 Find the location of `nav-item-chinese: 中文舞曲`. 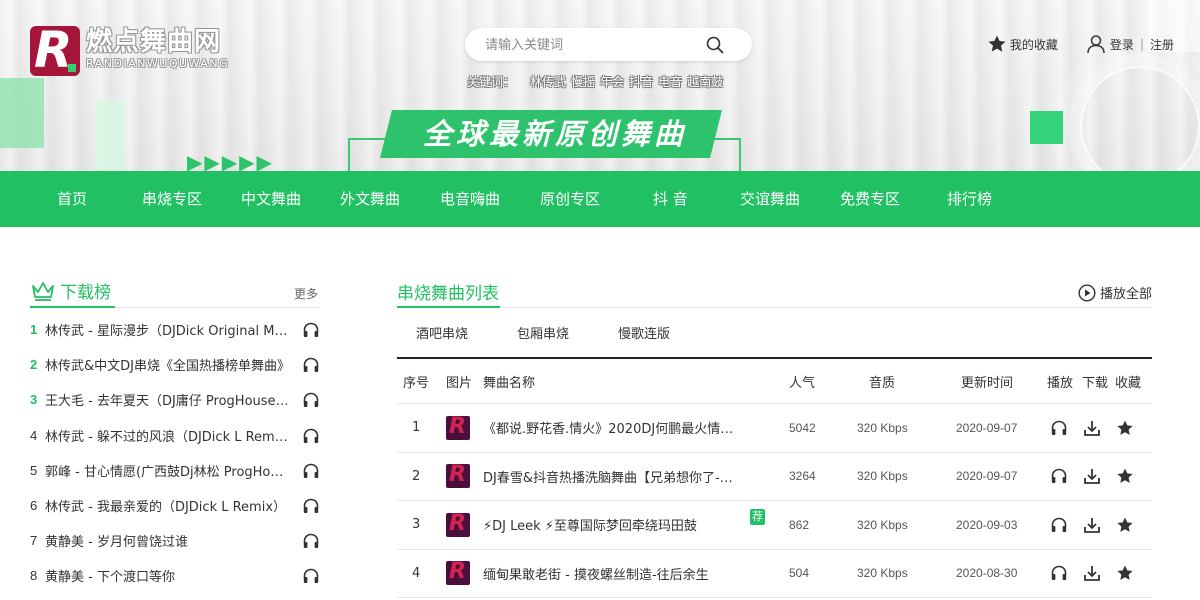

nav-item-chinese: 中文舞曲 is located at coordinates (271, 199).